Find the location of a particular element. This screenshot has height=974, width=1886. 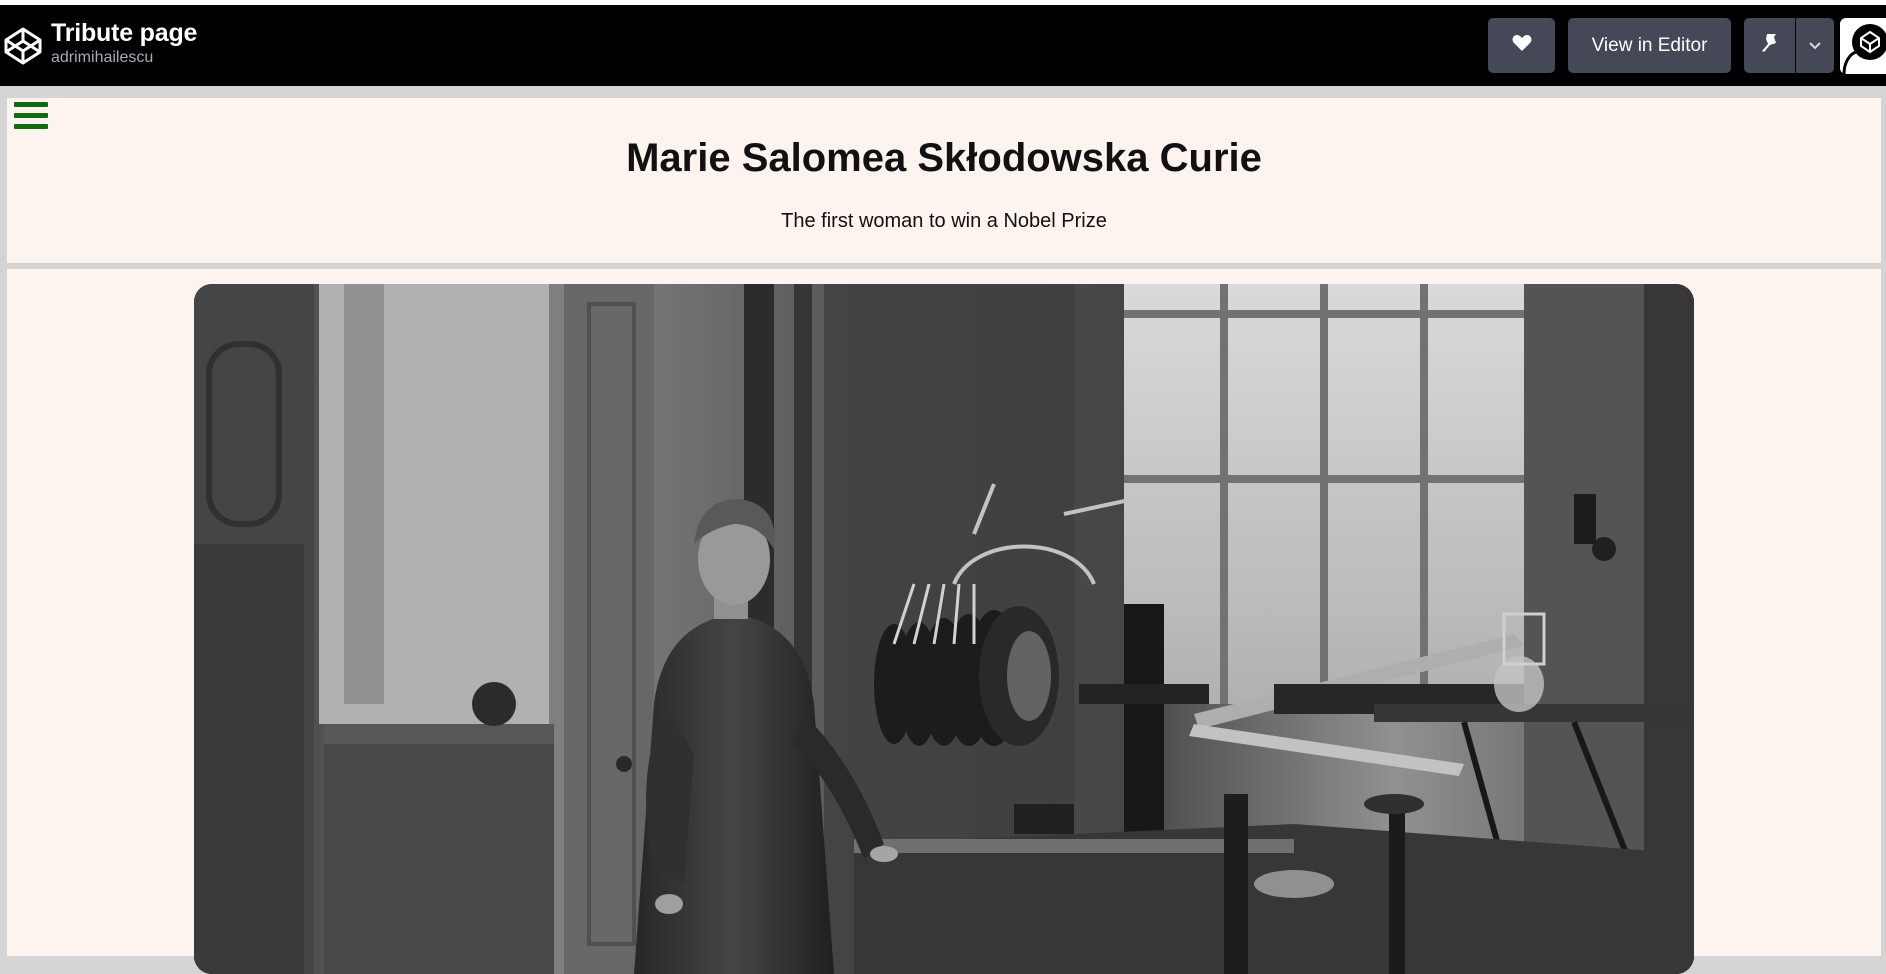

pin-button is located at coordinates (1769, 45).